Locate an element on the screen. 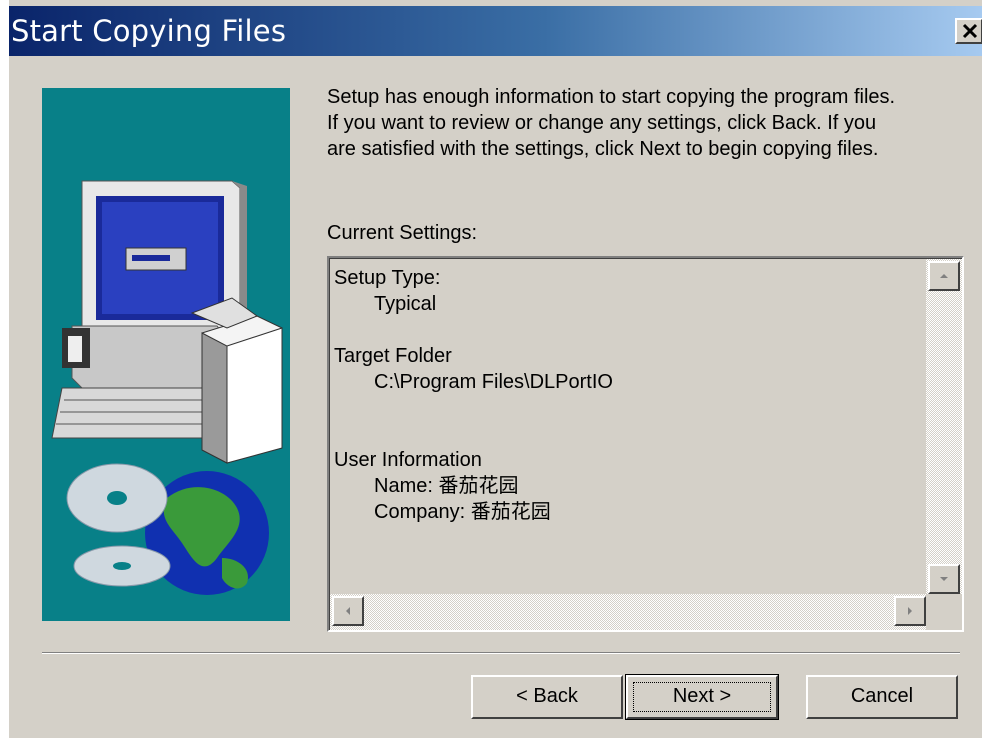  setting-heading: User Information is located at coordinates (408, 460).